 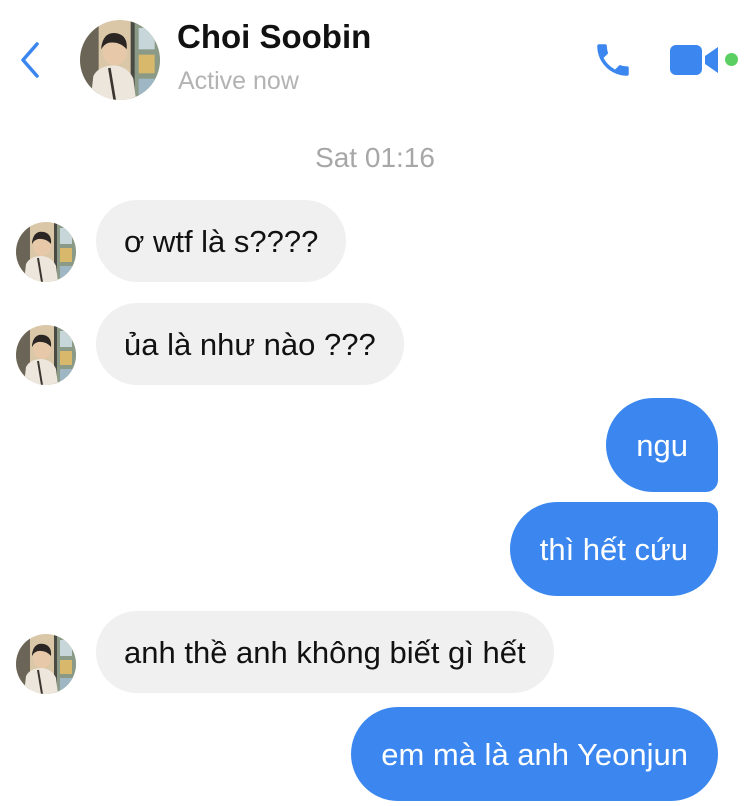 I want to click on phone-icon, so click(x=613, y=60).